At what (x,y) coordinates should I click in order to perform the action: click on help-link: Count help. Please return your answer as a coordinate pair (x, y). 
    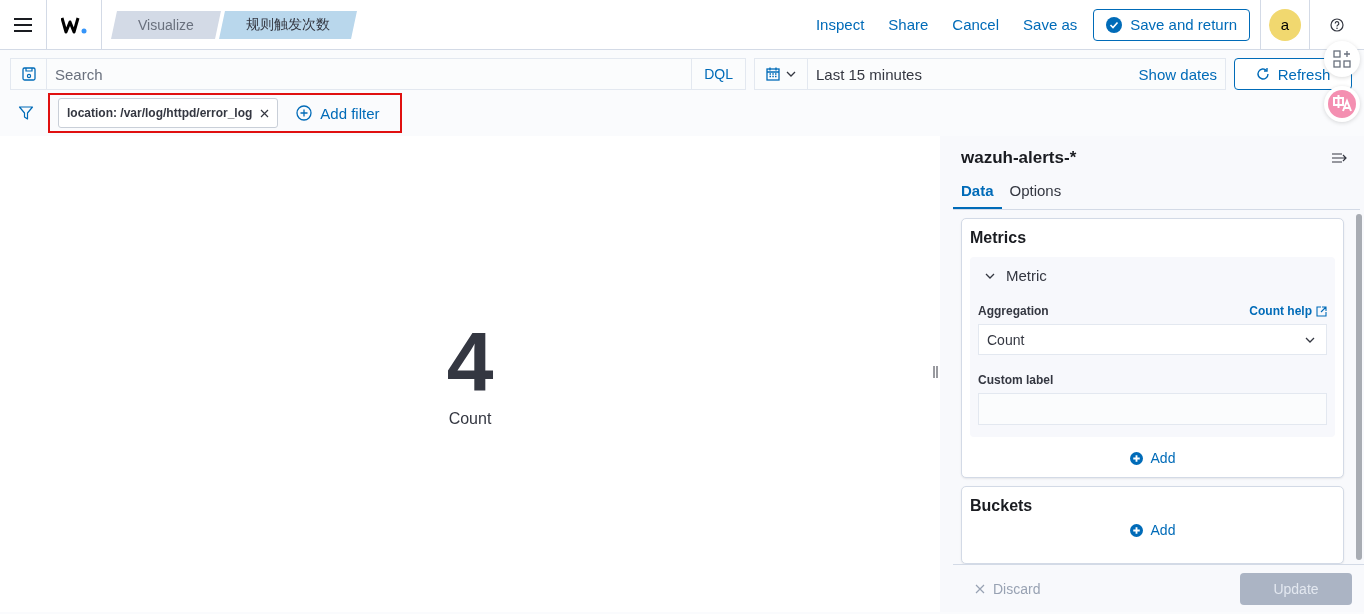
    Looking at the image, I should click on (1288, 311).